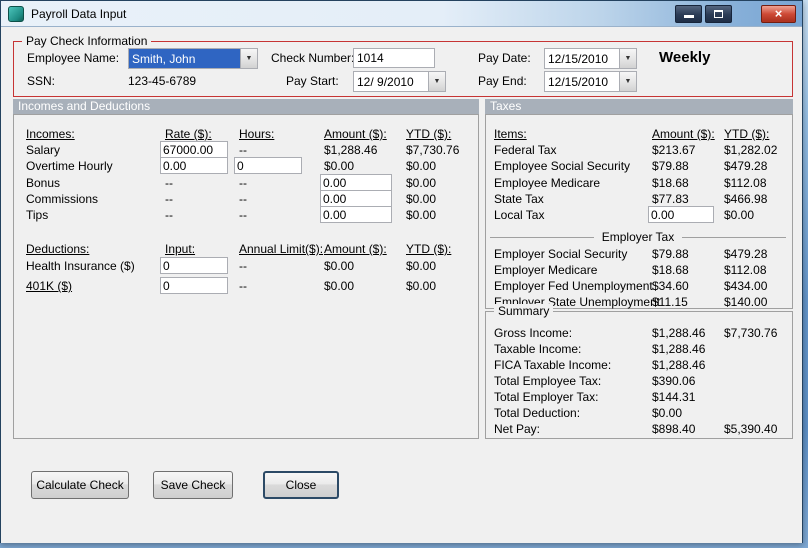  Describe the element at coordinates (525, 150) in the screenshot. I see `tax-label: Federal Tax` at that location.